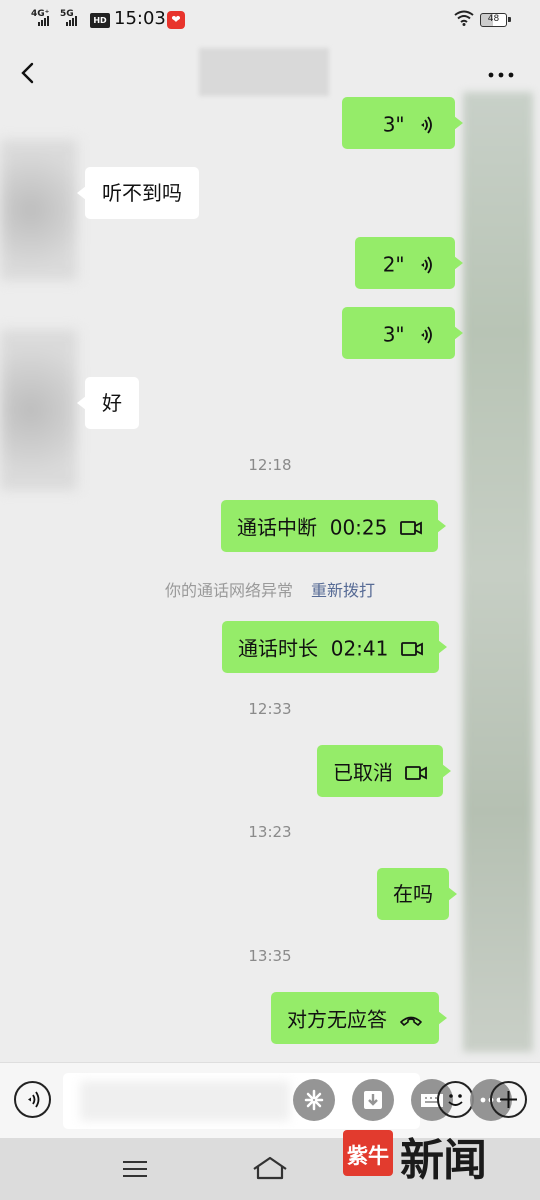 Image resolution: width=540 pixels, height=1200 pixels. I want to click on voice-message-outgoing: 2", so click(409, 263).